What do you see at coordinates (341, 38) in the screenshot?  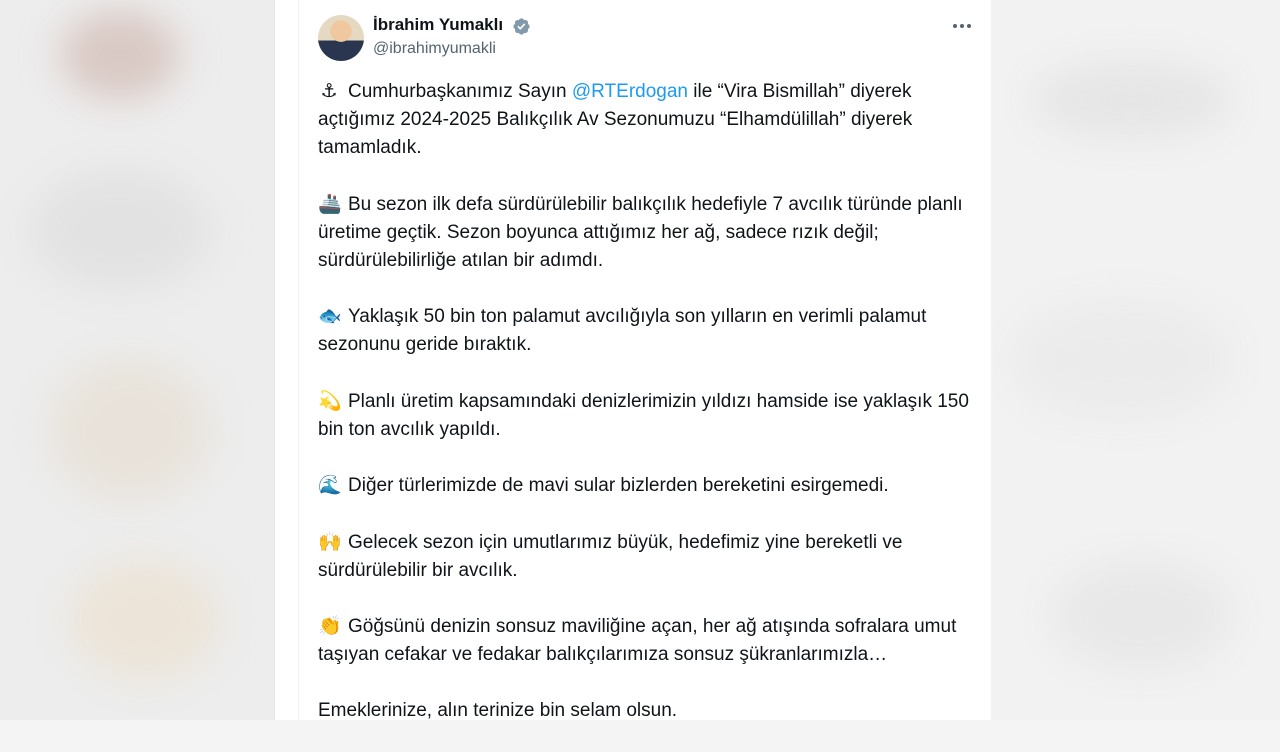 I see `avatar` at bounding box center [341, 38].